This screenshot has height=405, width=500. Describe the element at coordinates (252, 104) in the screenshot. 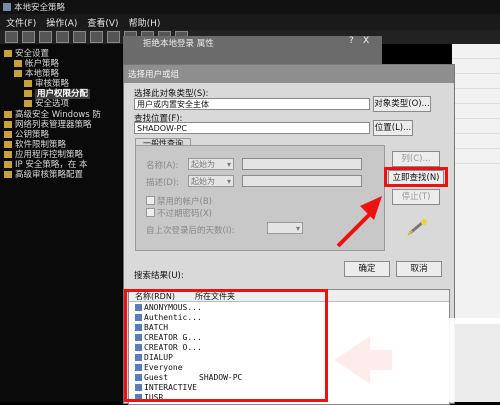

I see `object-type-field: 用户或内置安全主体` at that location.